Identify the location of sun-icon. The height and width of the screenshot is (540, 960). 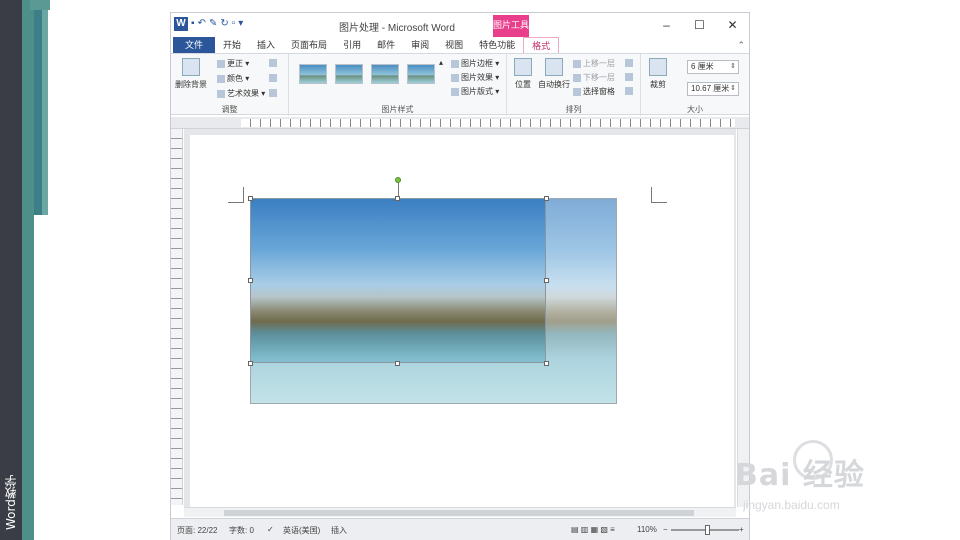
(221, 63).